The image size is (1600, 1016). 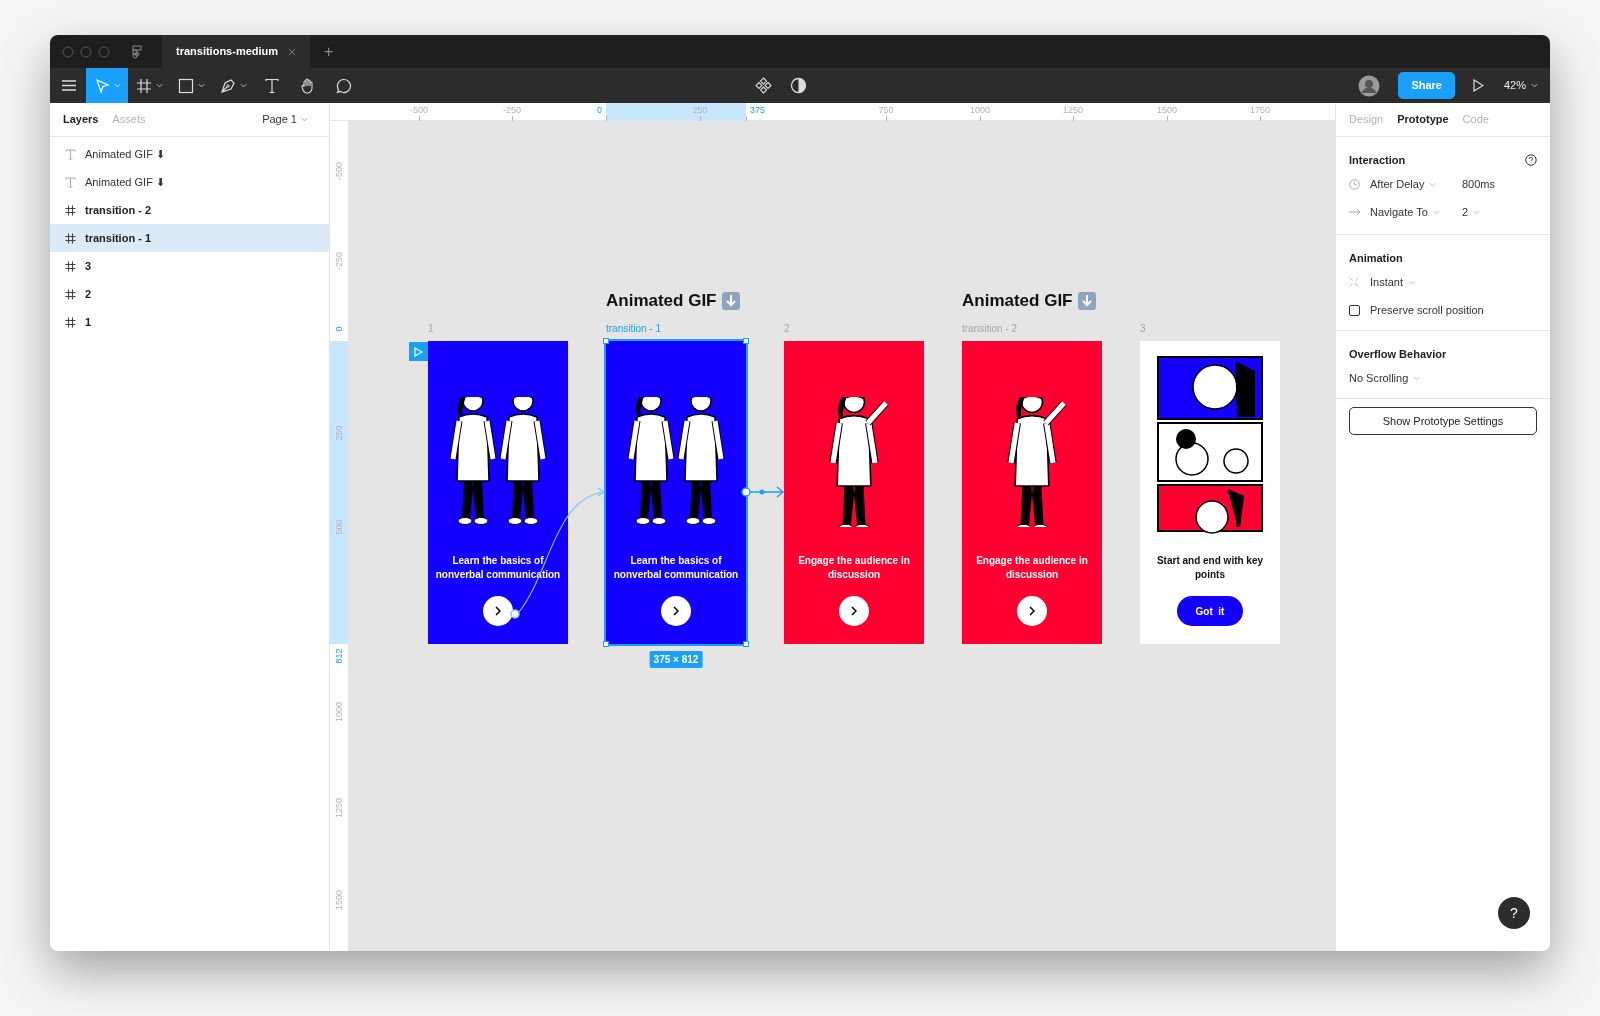 I want to click on dropdown: After Delay, so click(x=1416, y=184).